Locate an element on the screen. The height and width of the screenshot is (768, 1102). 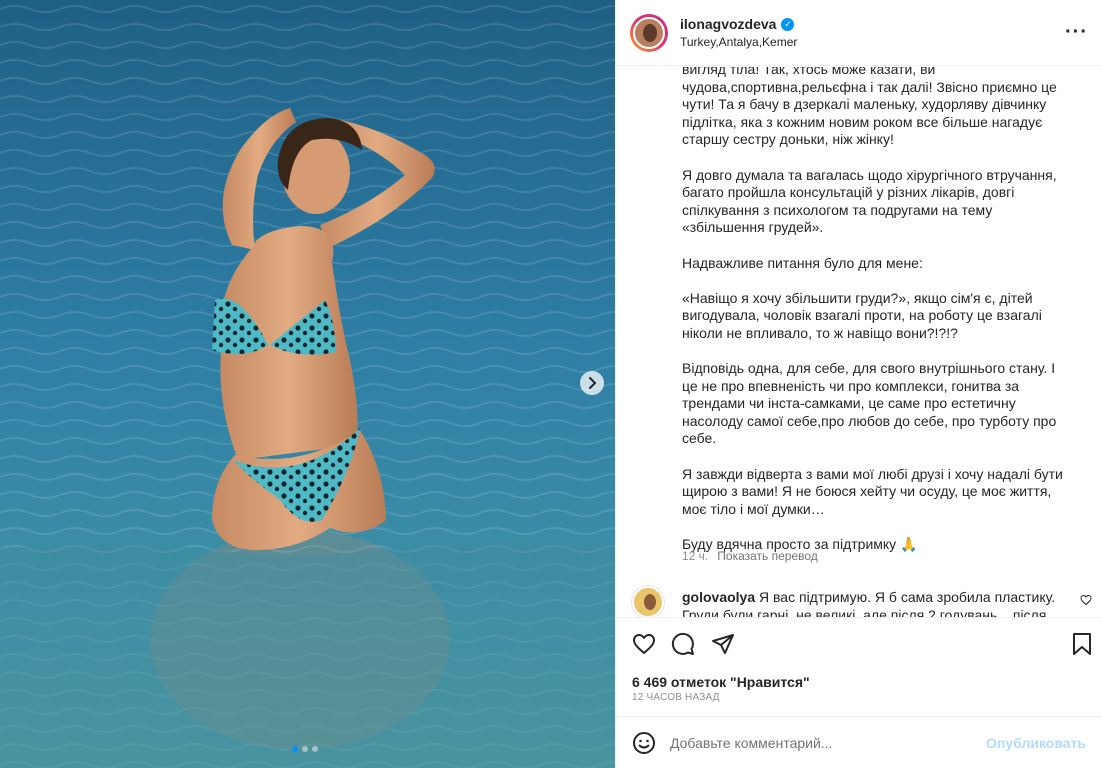
carousel-indicator is located at coordinates (305, 749).